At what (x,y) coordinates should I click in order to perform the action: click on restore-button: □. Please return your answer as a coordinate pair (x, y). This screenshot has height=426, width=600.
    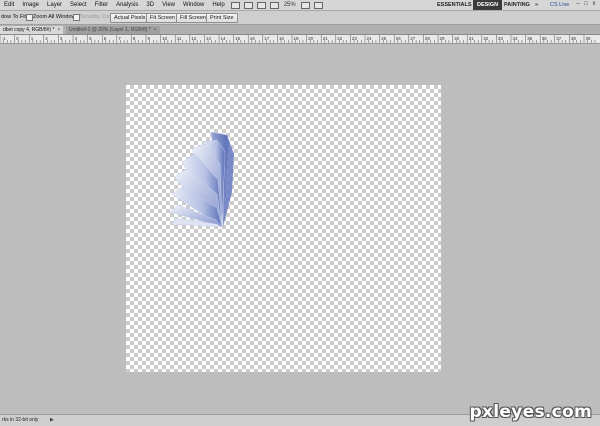
    Looking at the image, I should click on (586, 4).